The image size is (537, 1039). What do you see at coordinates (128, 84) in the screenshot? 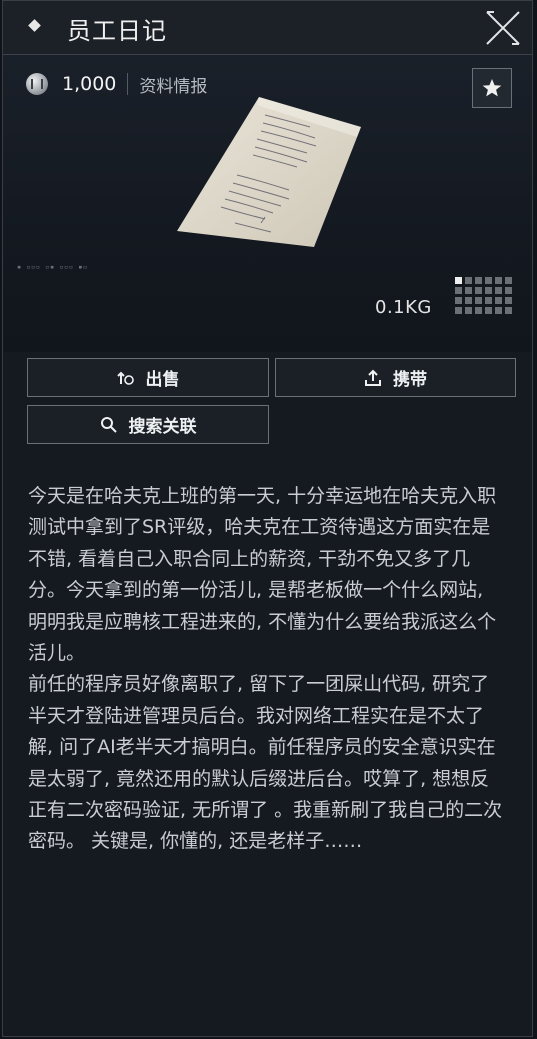
I see `divider` at bounding box center [128, 84].